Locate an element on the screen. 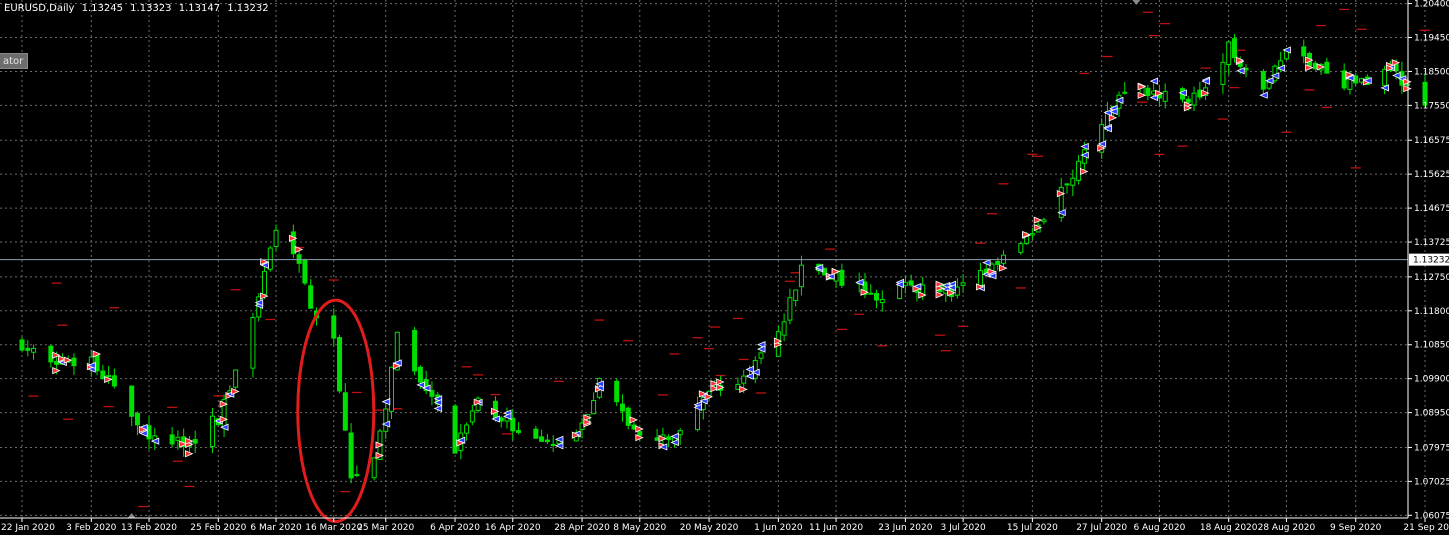  y-tick-label: 1.06075 is located at coordinates (1431, 516).